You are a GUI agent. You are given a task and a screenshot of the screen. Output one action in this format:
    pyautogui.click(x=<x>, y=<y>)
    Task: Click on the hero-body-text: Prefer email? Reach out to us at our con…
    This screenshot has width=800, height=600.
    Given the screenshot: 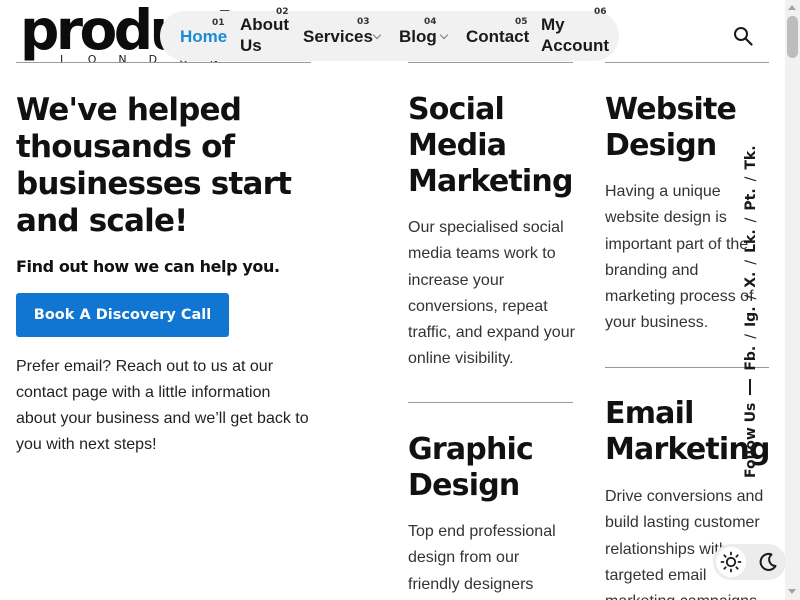 What is the action you would take?
    pyautogui.click(x=162, y=405)
    